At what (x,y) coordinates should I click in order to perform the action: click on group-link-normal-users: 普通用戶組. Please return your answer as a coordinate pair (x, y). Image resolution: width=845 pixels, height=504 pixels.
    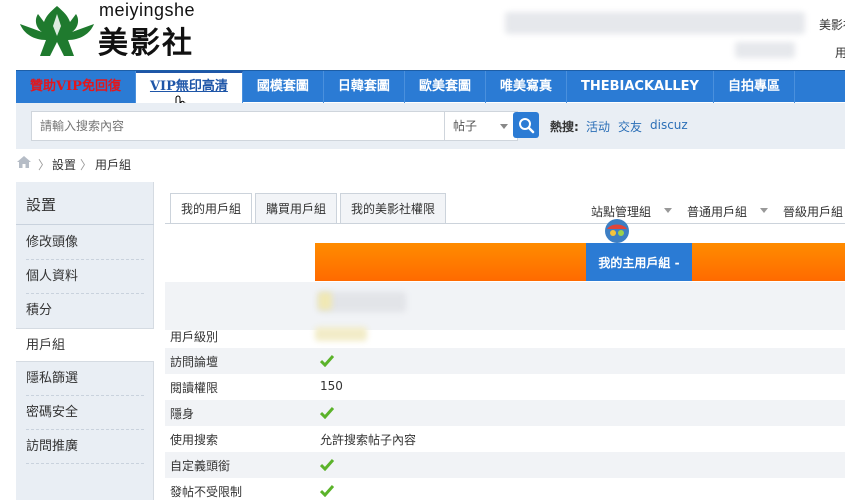
    Looking at the image, I should click on (717, 211).